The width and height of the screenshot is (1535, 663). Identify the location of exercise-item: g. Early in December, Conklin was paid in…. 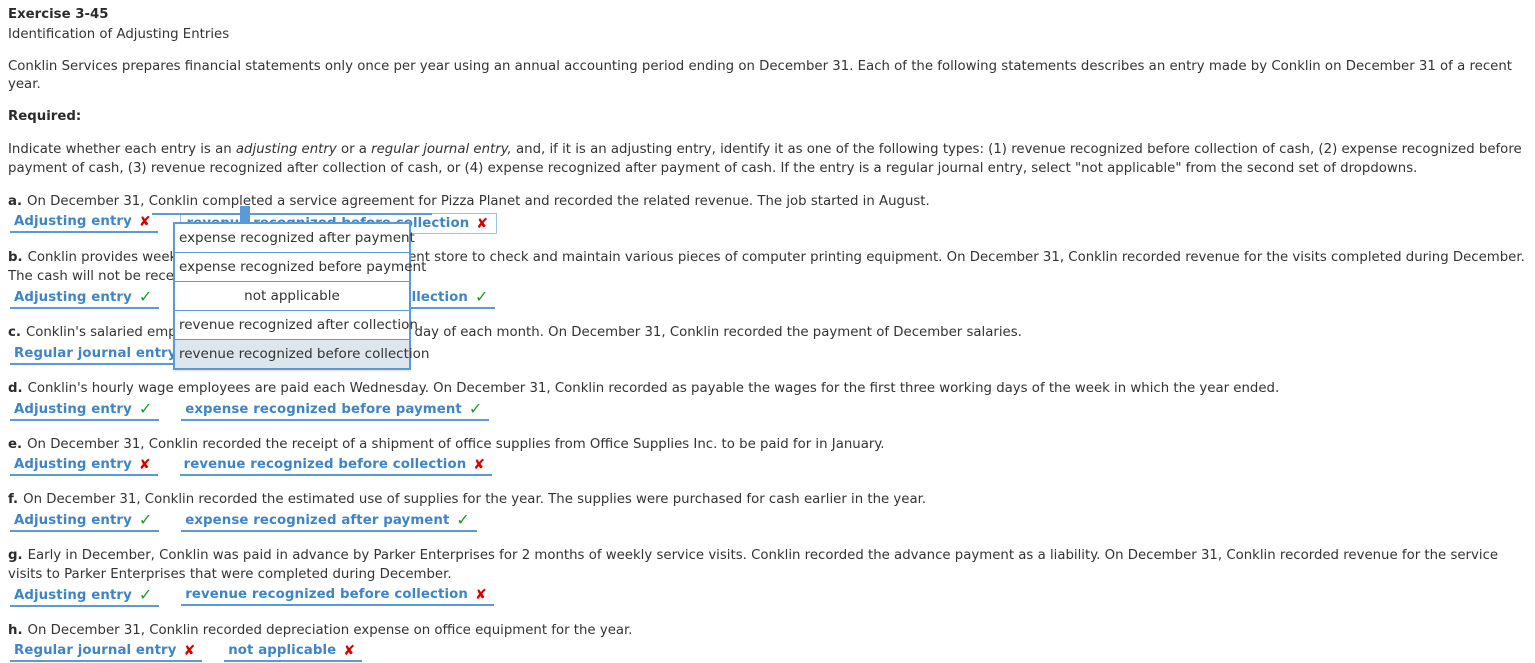
(767, 576).